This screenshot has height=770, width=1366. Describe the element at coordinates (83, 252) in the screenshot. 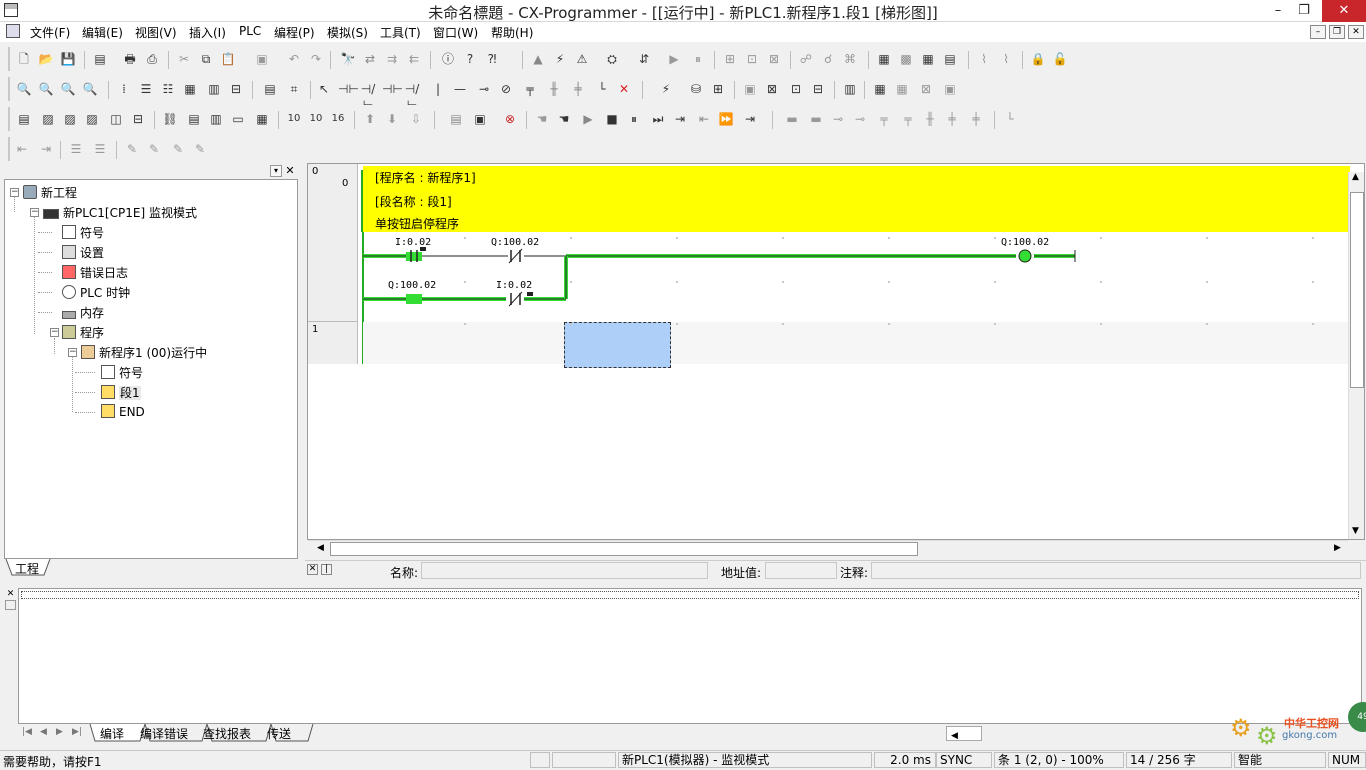

I see `tree-item-settings: 设置` at that location.